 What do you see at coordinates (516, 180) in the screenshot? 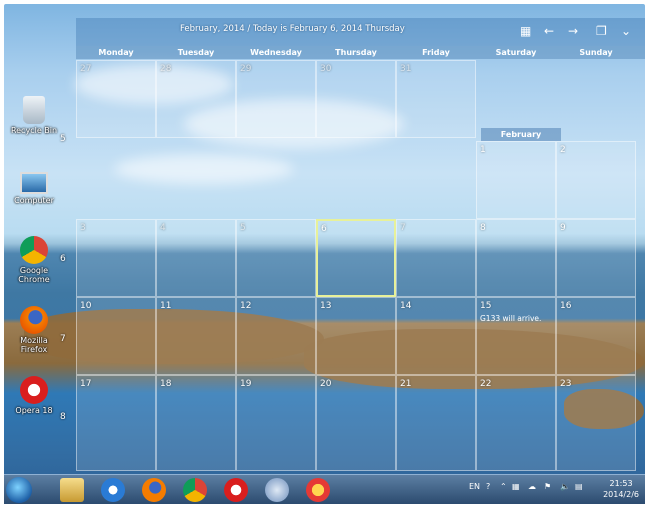
I see `calendar-day: 1` at bounding box center [516, 180].